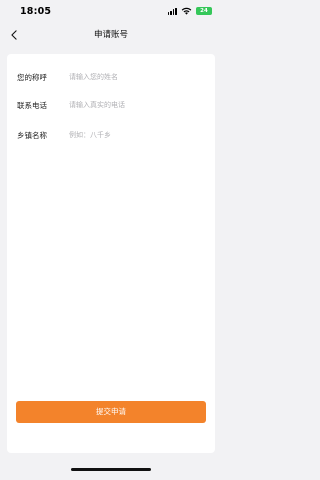 This screenshot has height=480, width=320. I want to click on name-input, so click(138, 77).